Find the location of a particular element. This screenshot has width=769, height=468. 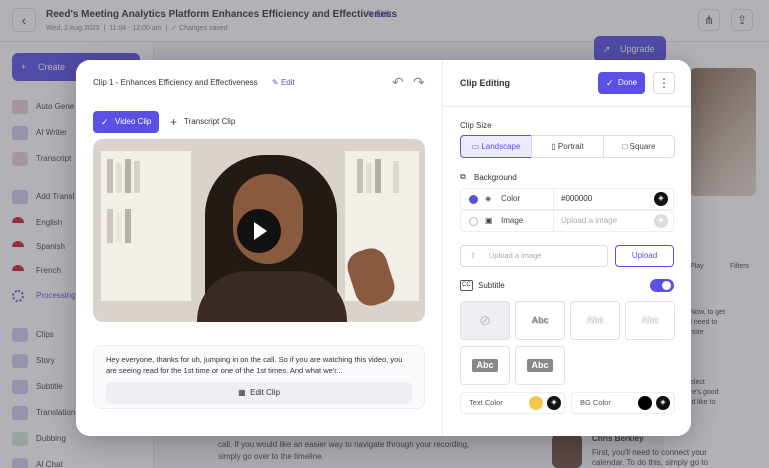

subtitle-section-label: CC Subtitle is located at coordinates (482, 285).